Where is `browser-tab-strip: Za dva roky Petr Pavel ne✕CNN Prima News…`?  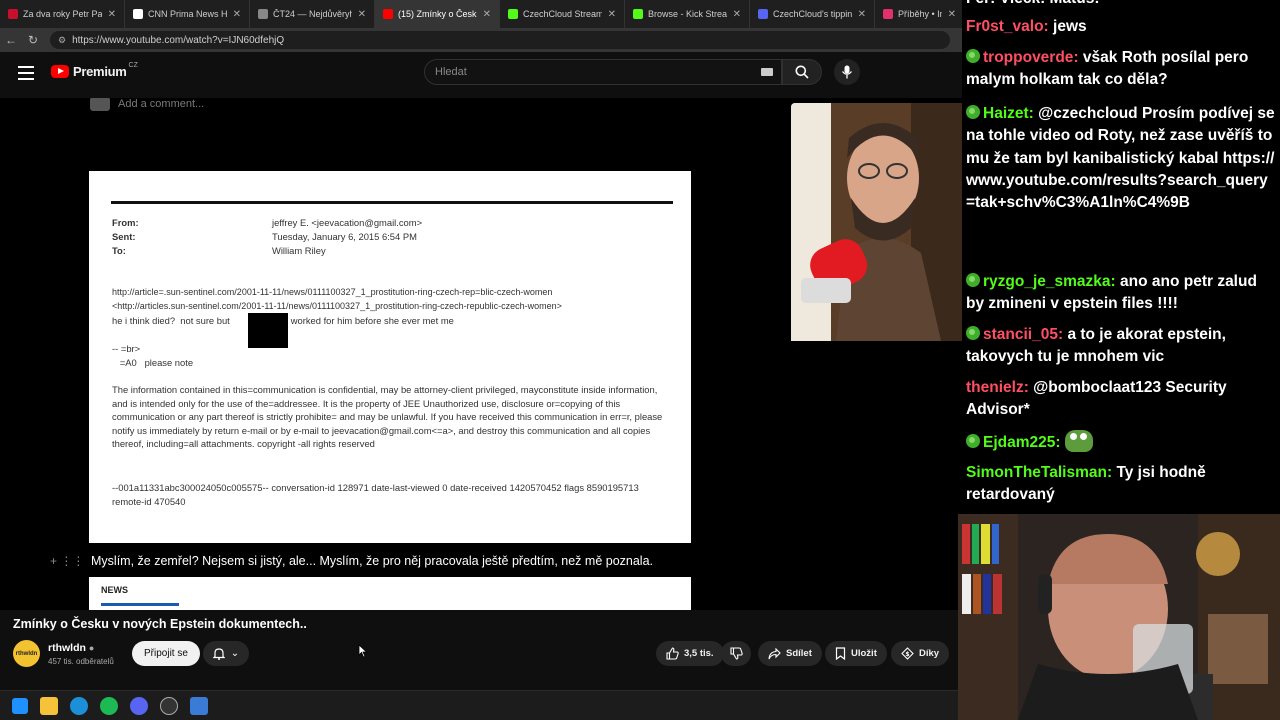
browser-tab-strip: Za dva roky Petr Pavel ne✕CNN Prima News… is located at coordinates (481, 14).